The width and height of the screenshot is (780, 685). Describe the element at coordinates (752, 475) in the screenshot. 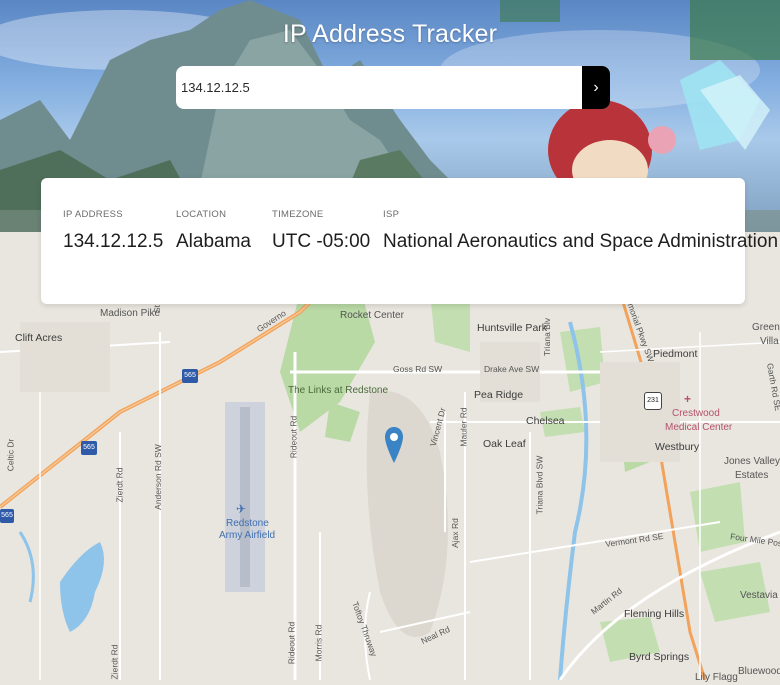

I see `map-label: Estates` at that location.